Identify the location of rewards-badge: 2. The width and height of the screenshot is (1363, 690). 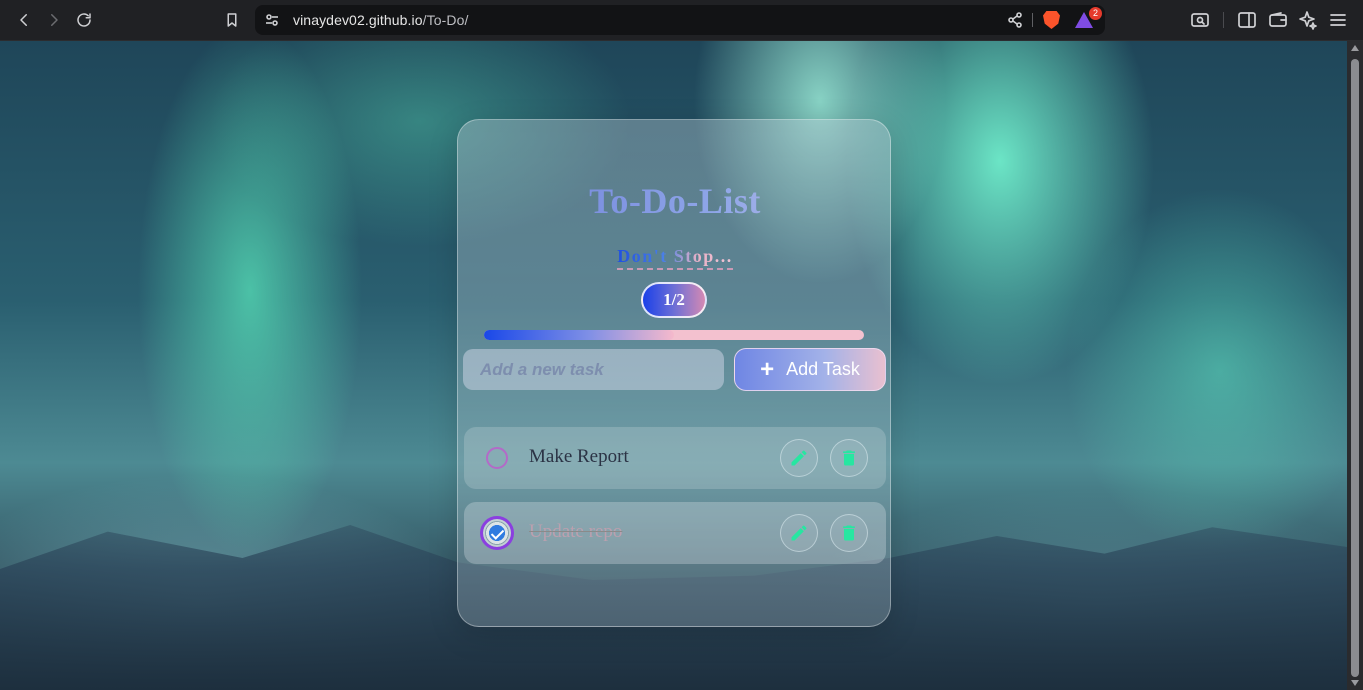
(1095, 13).